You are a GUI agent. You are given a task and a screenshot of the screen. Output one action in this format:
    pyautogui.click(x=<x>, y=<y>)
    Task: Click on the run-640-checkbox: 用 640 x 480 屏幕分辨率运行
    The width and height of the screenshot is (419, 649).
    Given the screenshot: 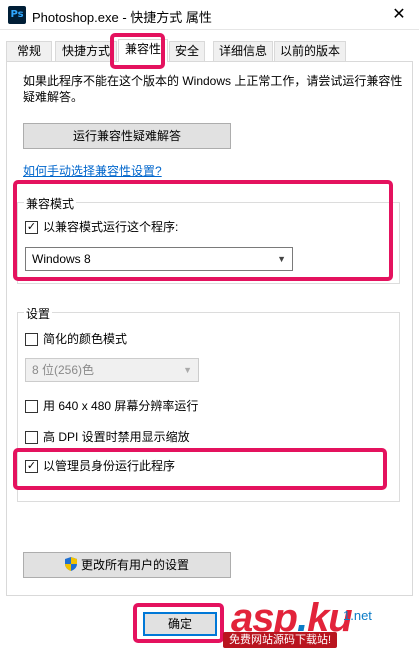 What is the action you would take?
    pyautogui.click(x=175, y=407)
    